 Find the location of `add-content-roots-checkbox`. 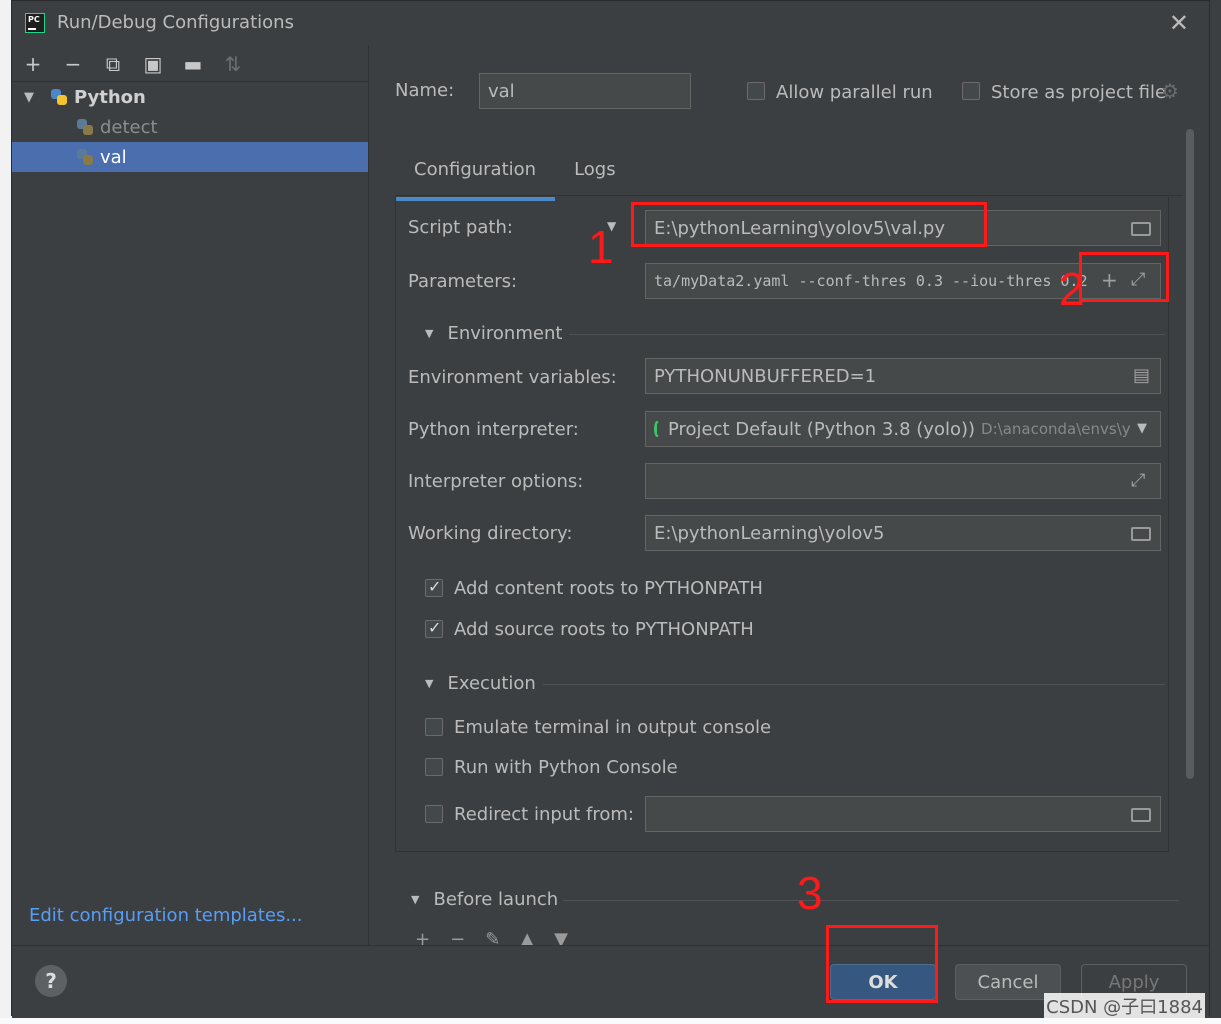

add-content-roots-checkbox is located at coordinates (434, 587).